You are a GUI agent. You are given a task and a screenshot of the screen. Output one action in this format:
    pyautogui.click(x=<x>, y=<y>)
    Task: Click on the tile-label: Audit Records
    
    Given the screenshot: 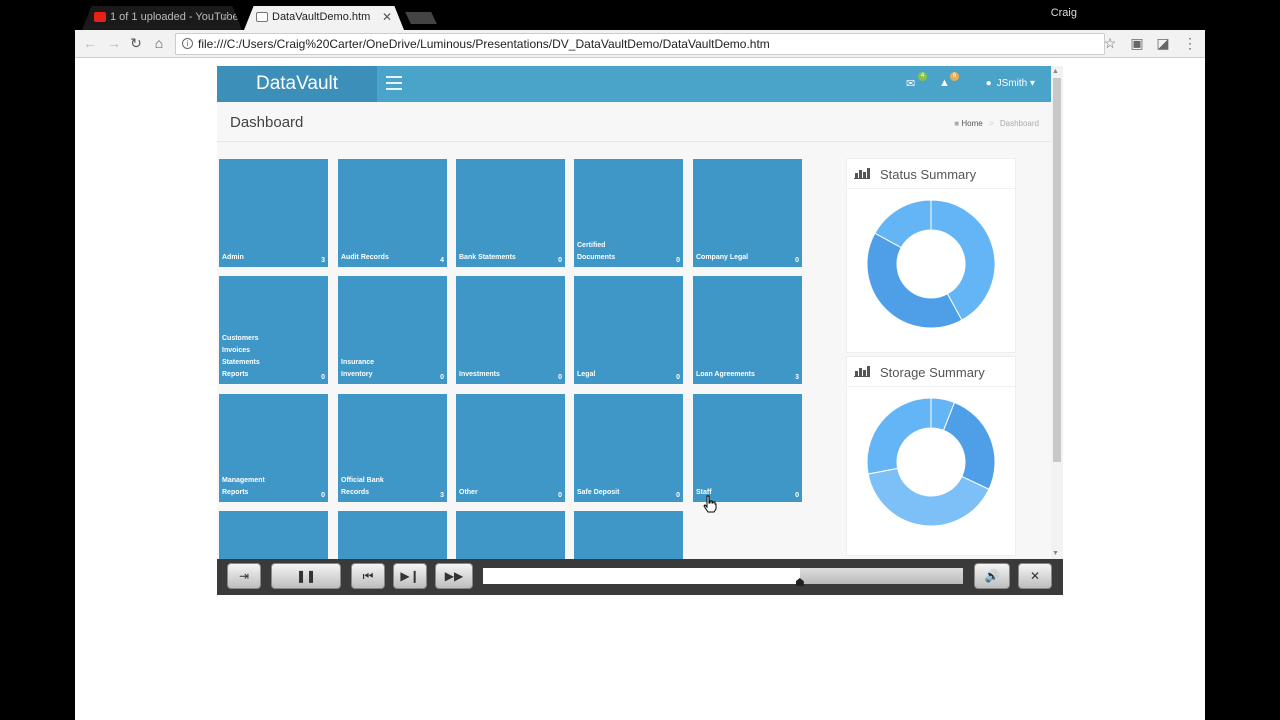 What is the action you would take?
    pyautogui.click(x=365, y=257)
    